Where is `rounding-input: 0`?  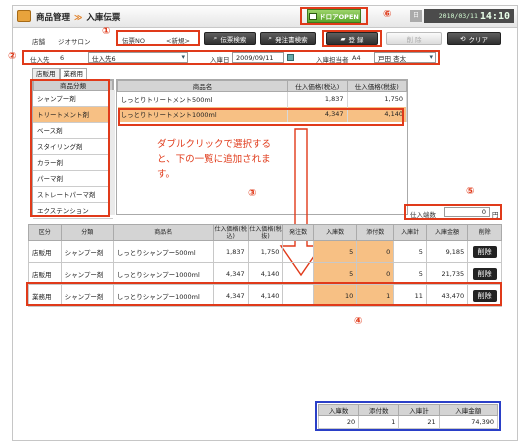 rounding-input: 0 is located at coordinates (467, 212).